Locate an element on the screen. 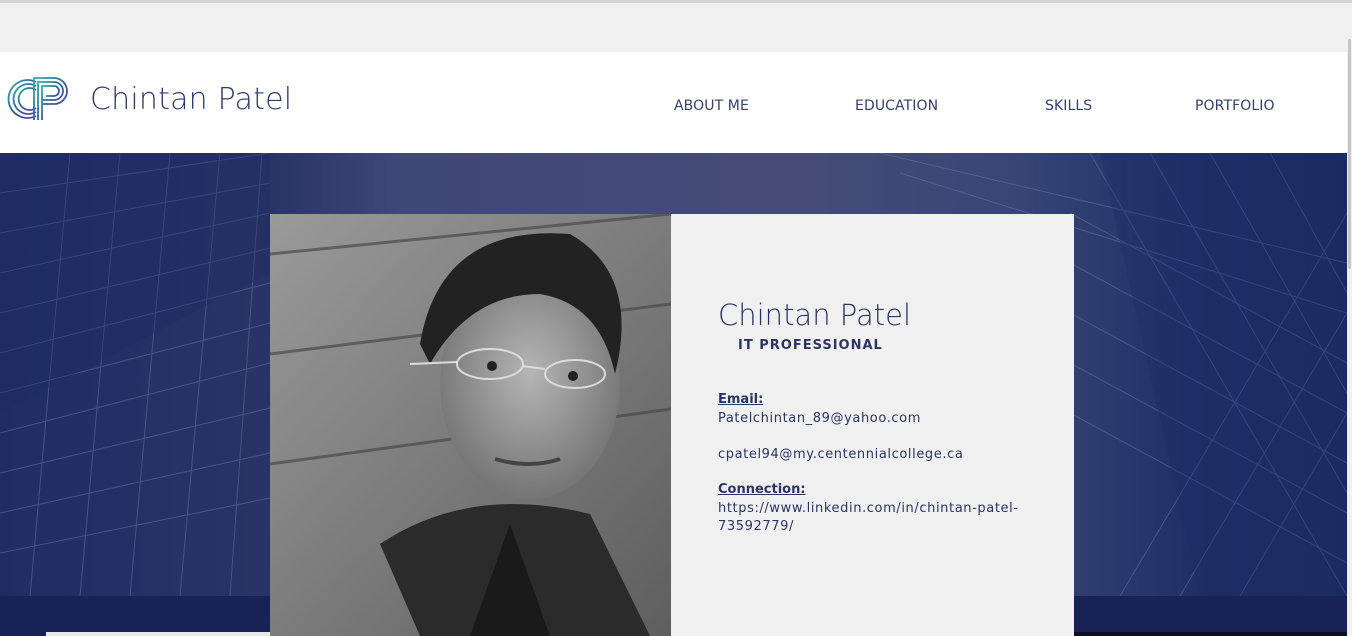 The height and width of the screenshot is (636, 1352). profile-role: IT PROFESSIONAL is located at coordinates (810, 345).